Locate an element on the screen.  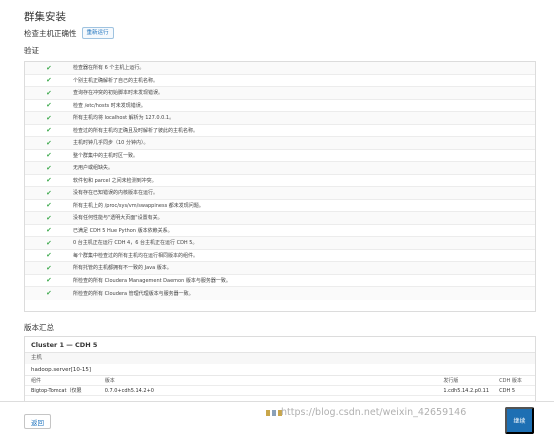
validation-row-text: 所有主机均将 localhost 解析为 127.0.0.1。 is located at coordinates (124, 118).